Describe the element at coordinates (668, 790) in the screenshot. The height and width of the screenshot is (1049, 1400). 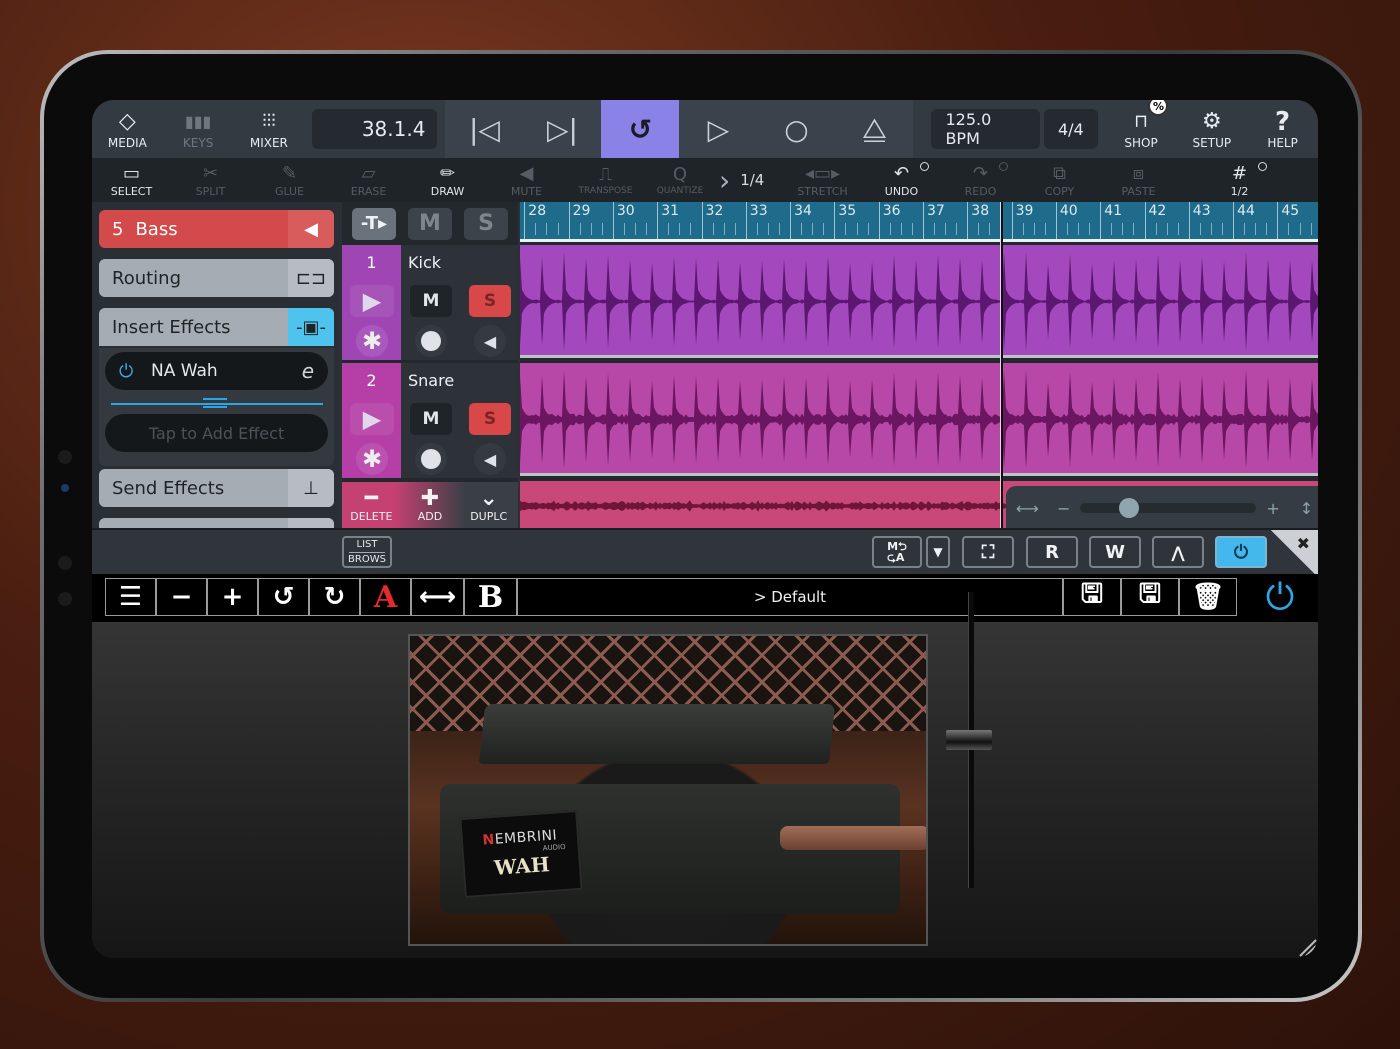
I see `wah-pedal-image: NEMBRINI AUDIO WAH` at that location.